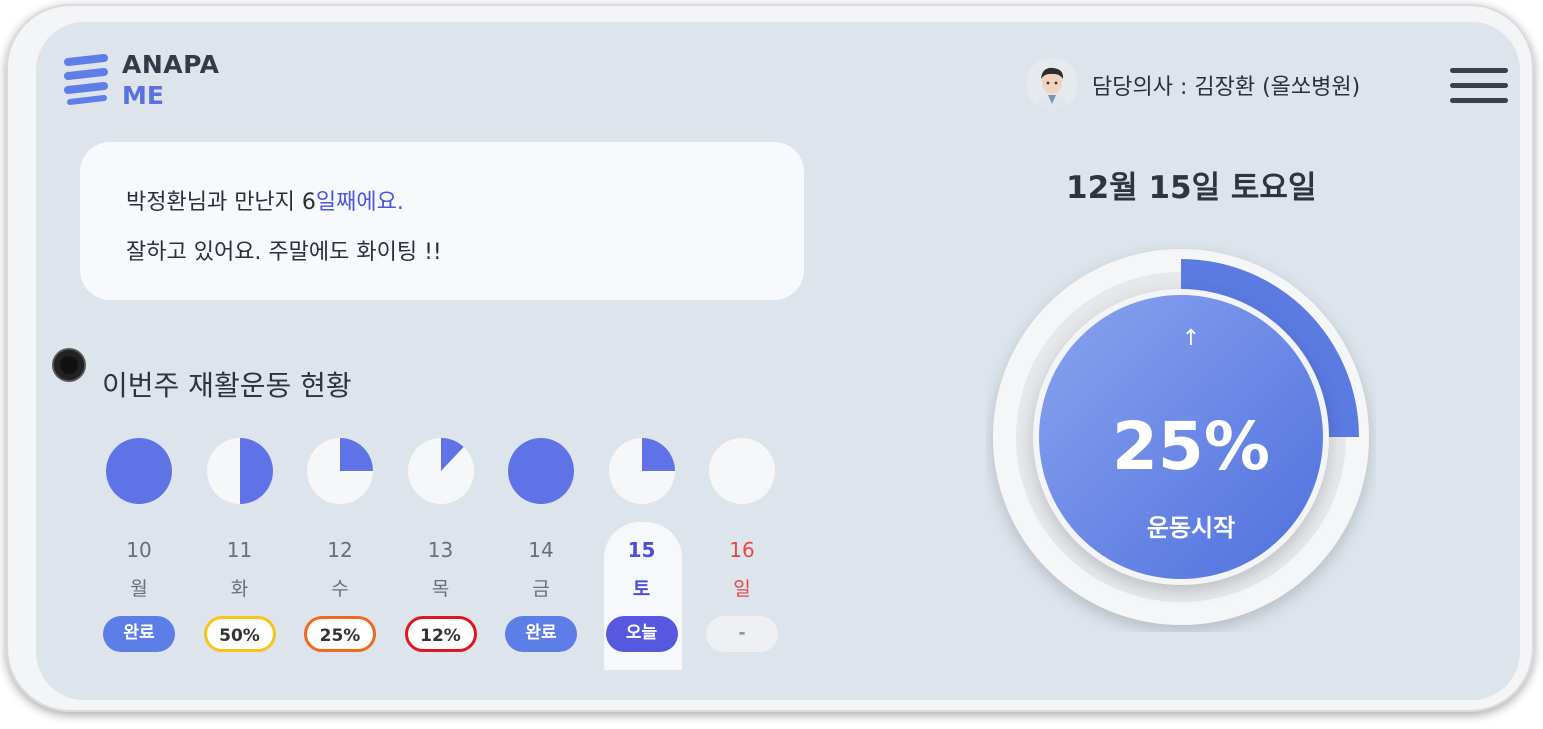 The width and height of the screenshot is (1543, 729). I want to click on status-badge-12: 25%, so click(340, 634).